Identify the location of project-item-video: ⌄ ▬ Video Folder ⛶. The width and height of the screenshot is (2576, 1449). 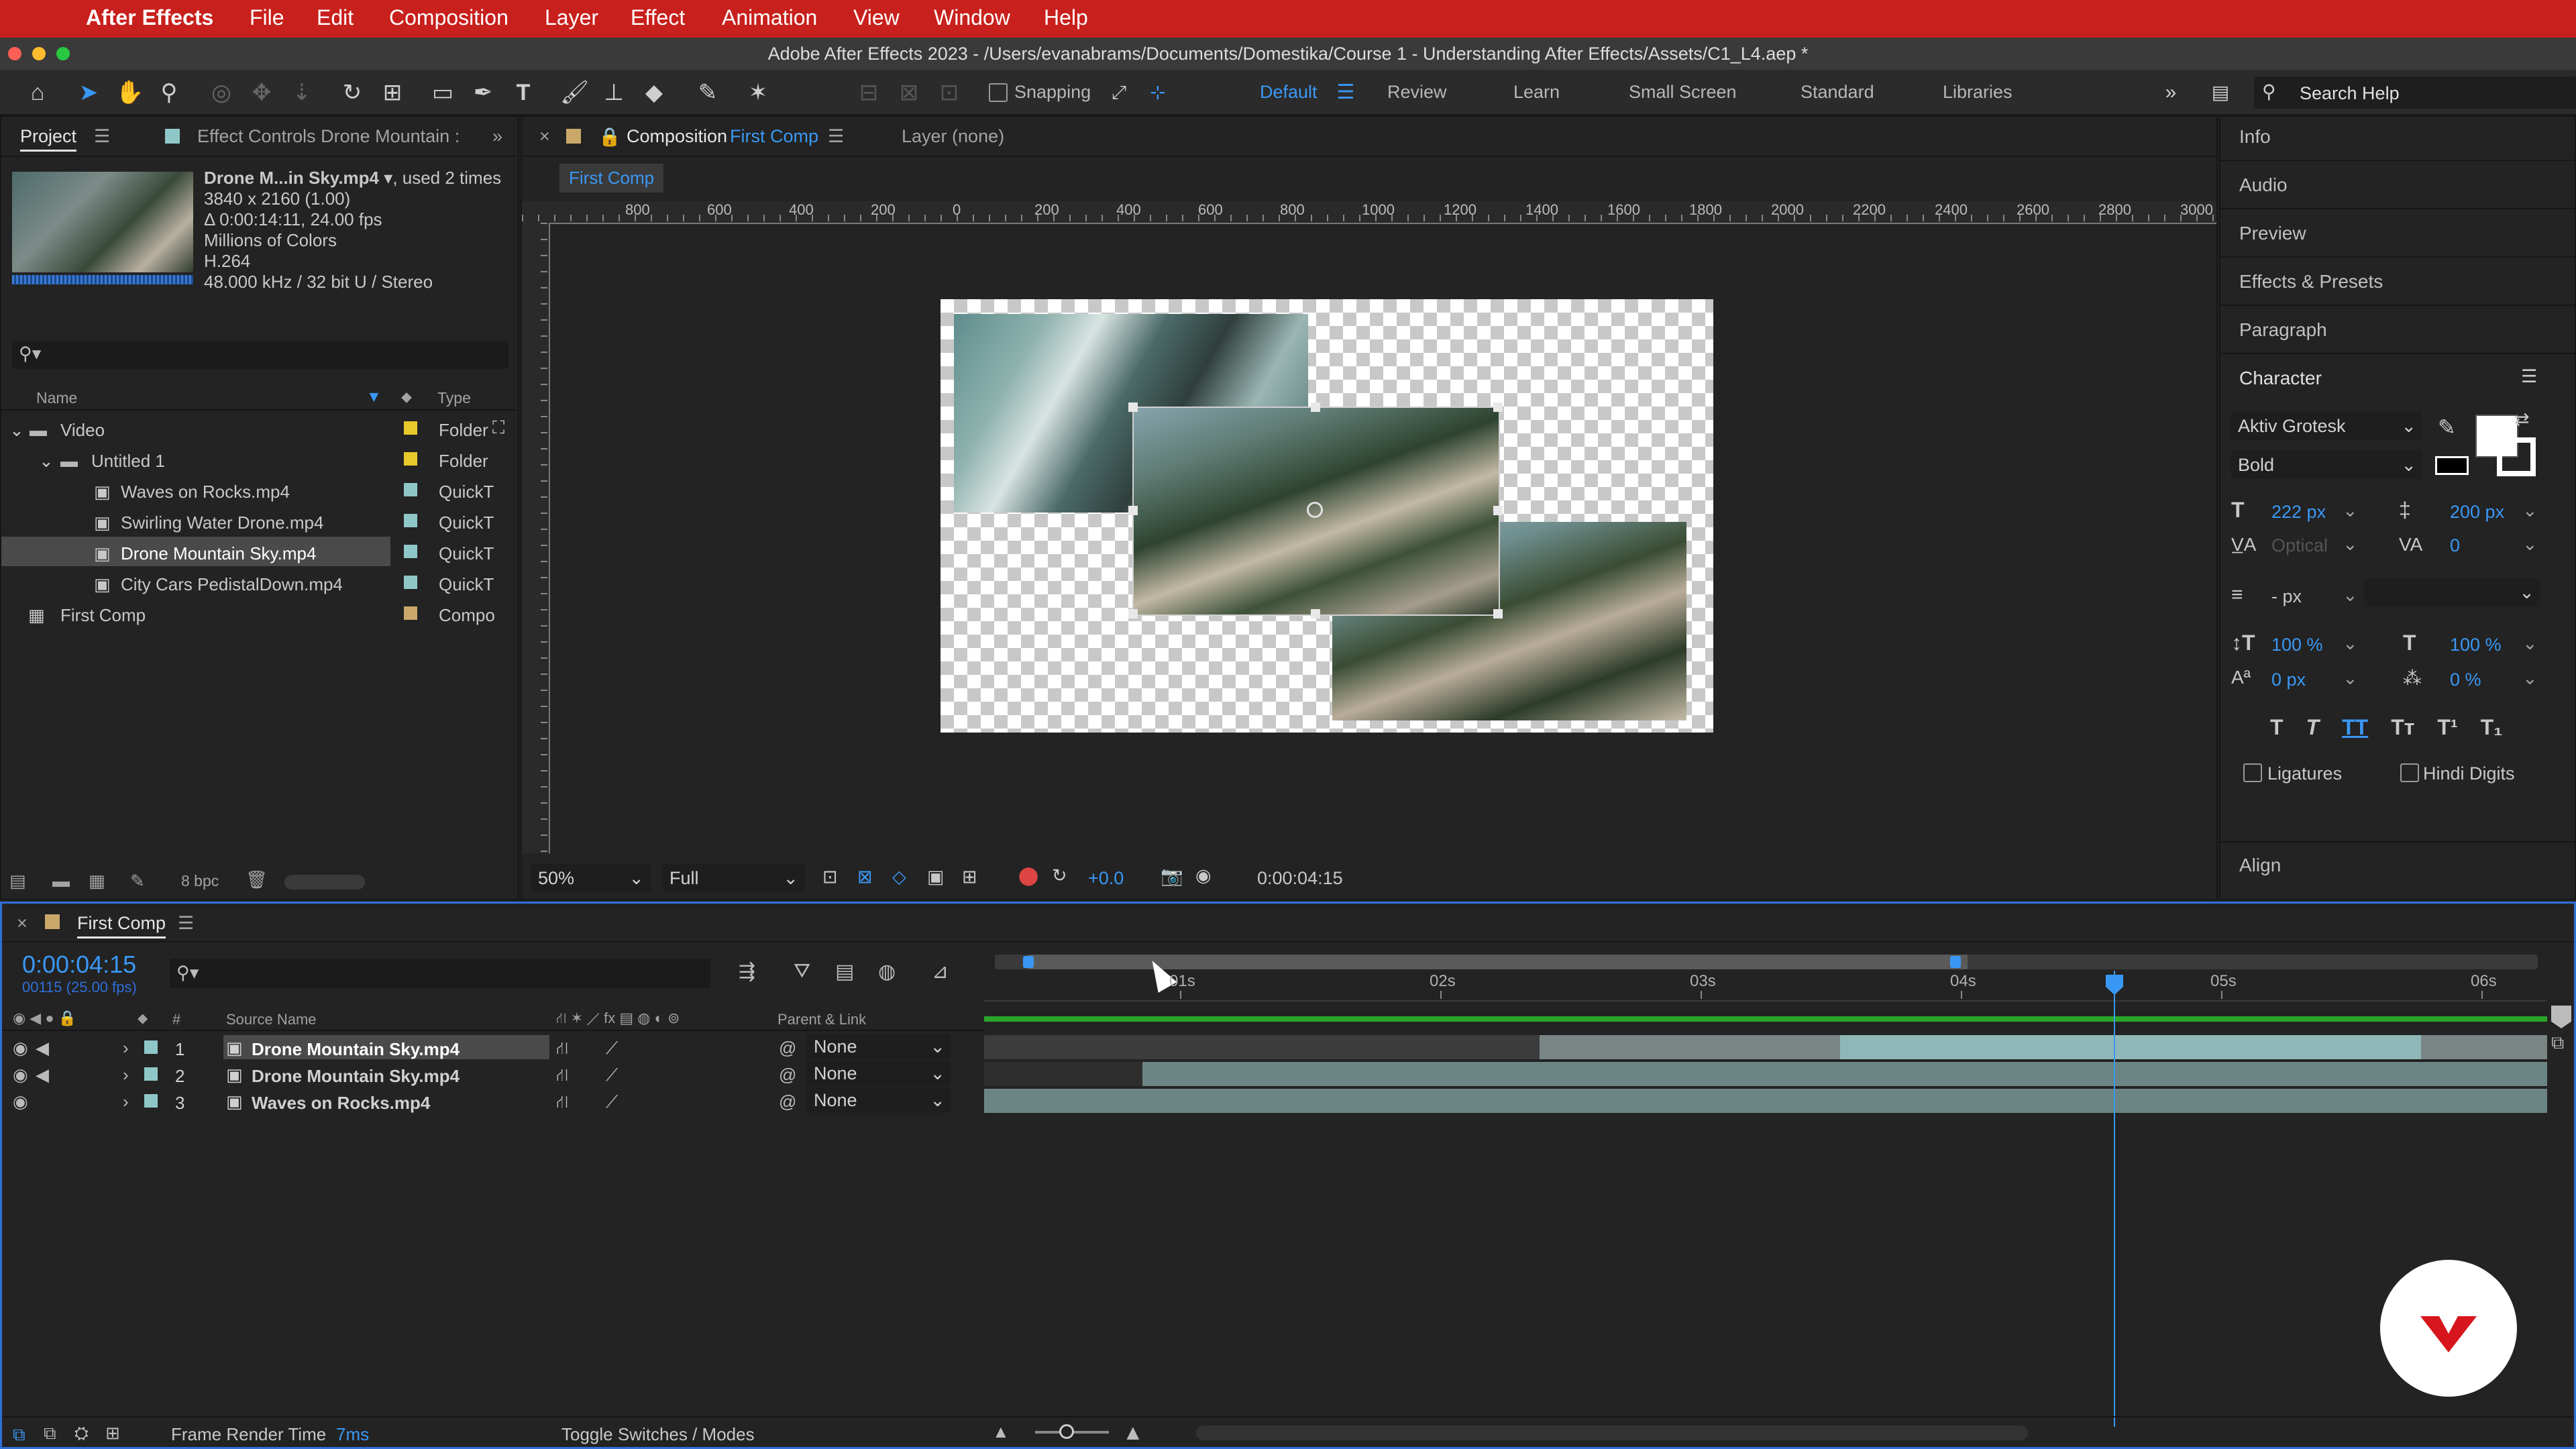
(259, 428).